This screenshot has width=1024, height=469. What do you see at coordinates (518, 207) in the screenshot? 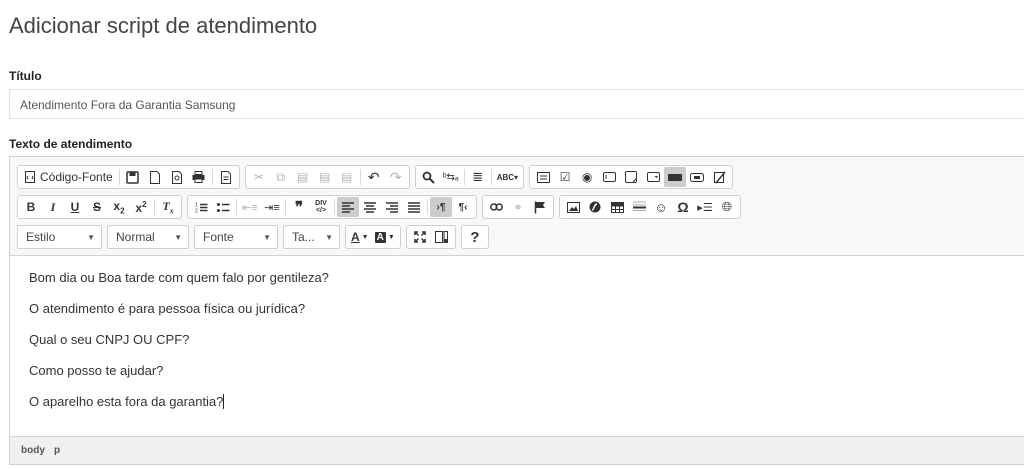
I see `unlink-button: ⚭` at bounding box center [518, 207].